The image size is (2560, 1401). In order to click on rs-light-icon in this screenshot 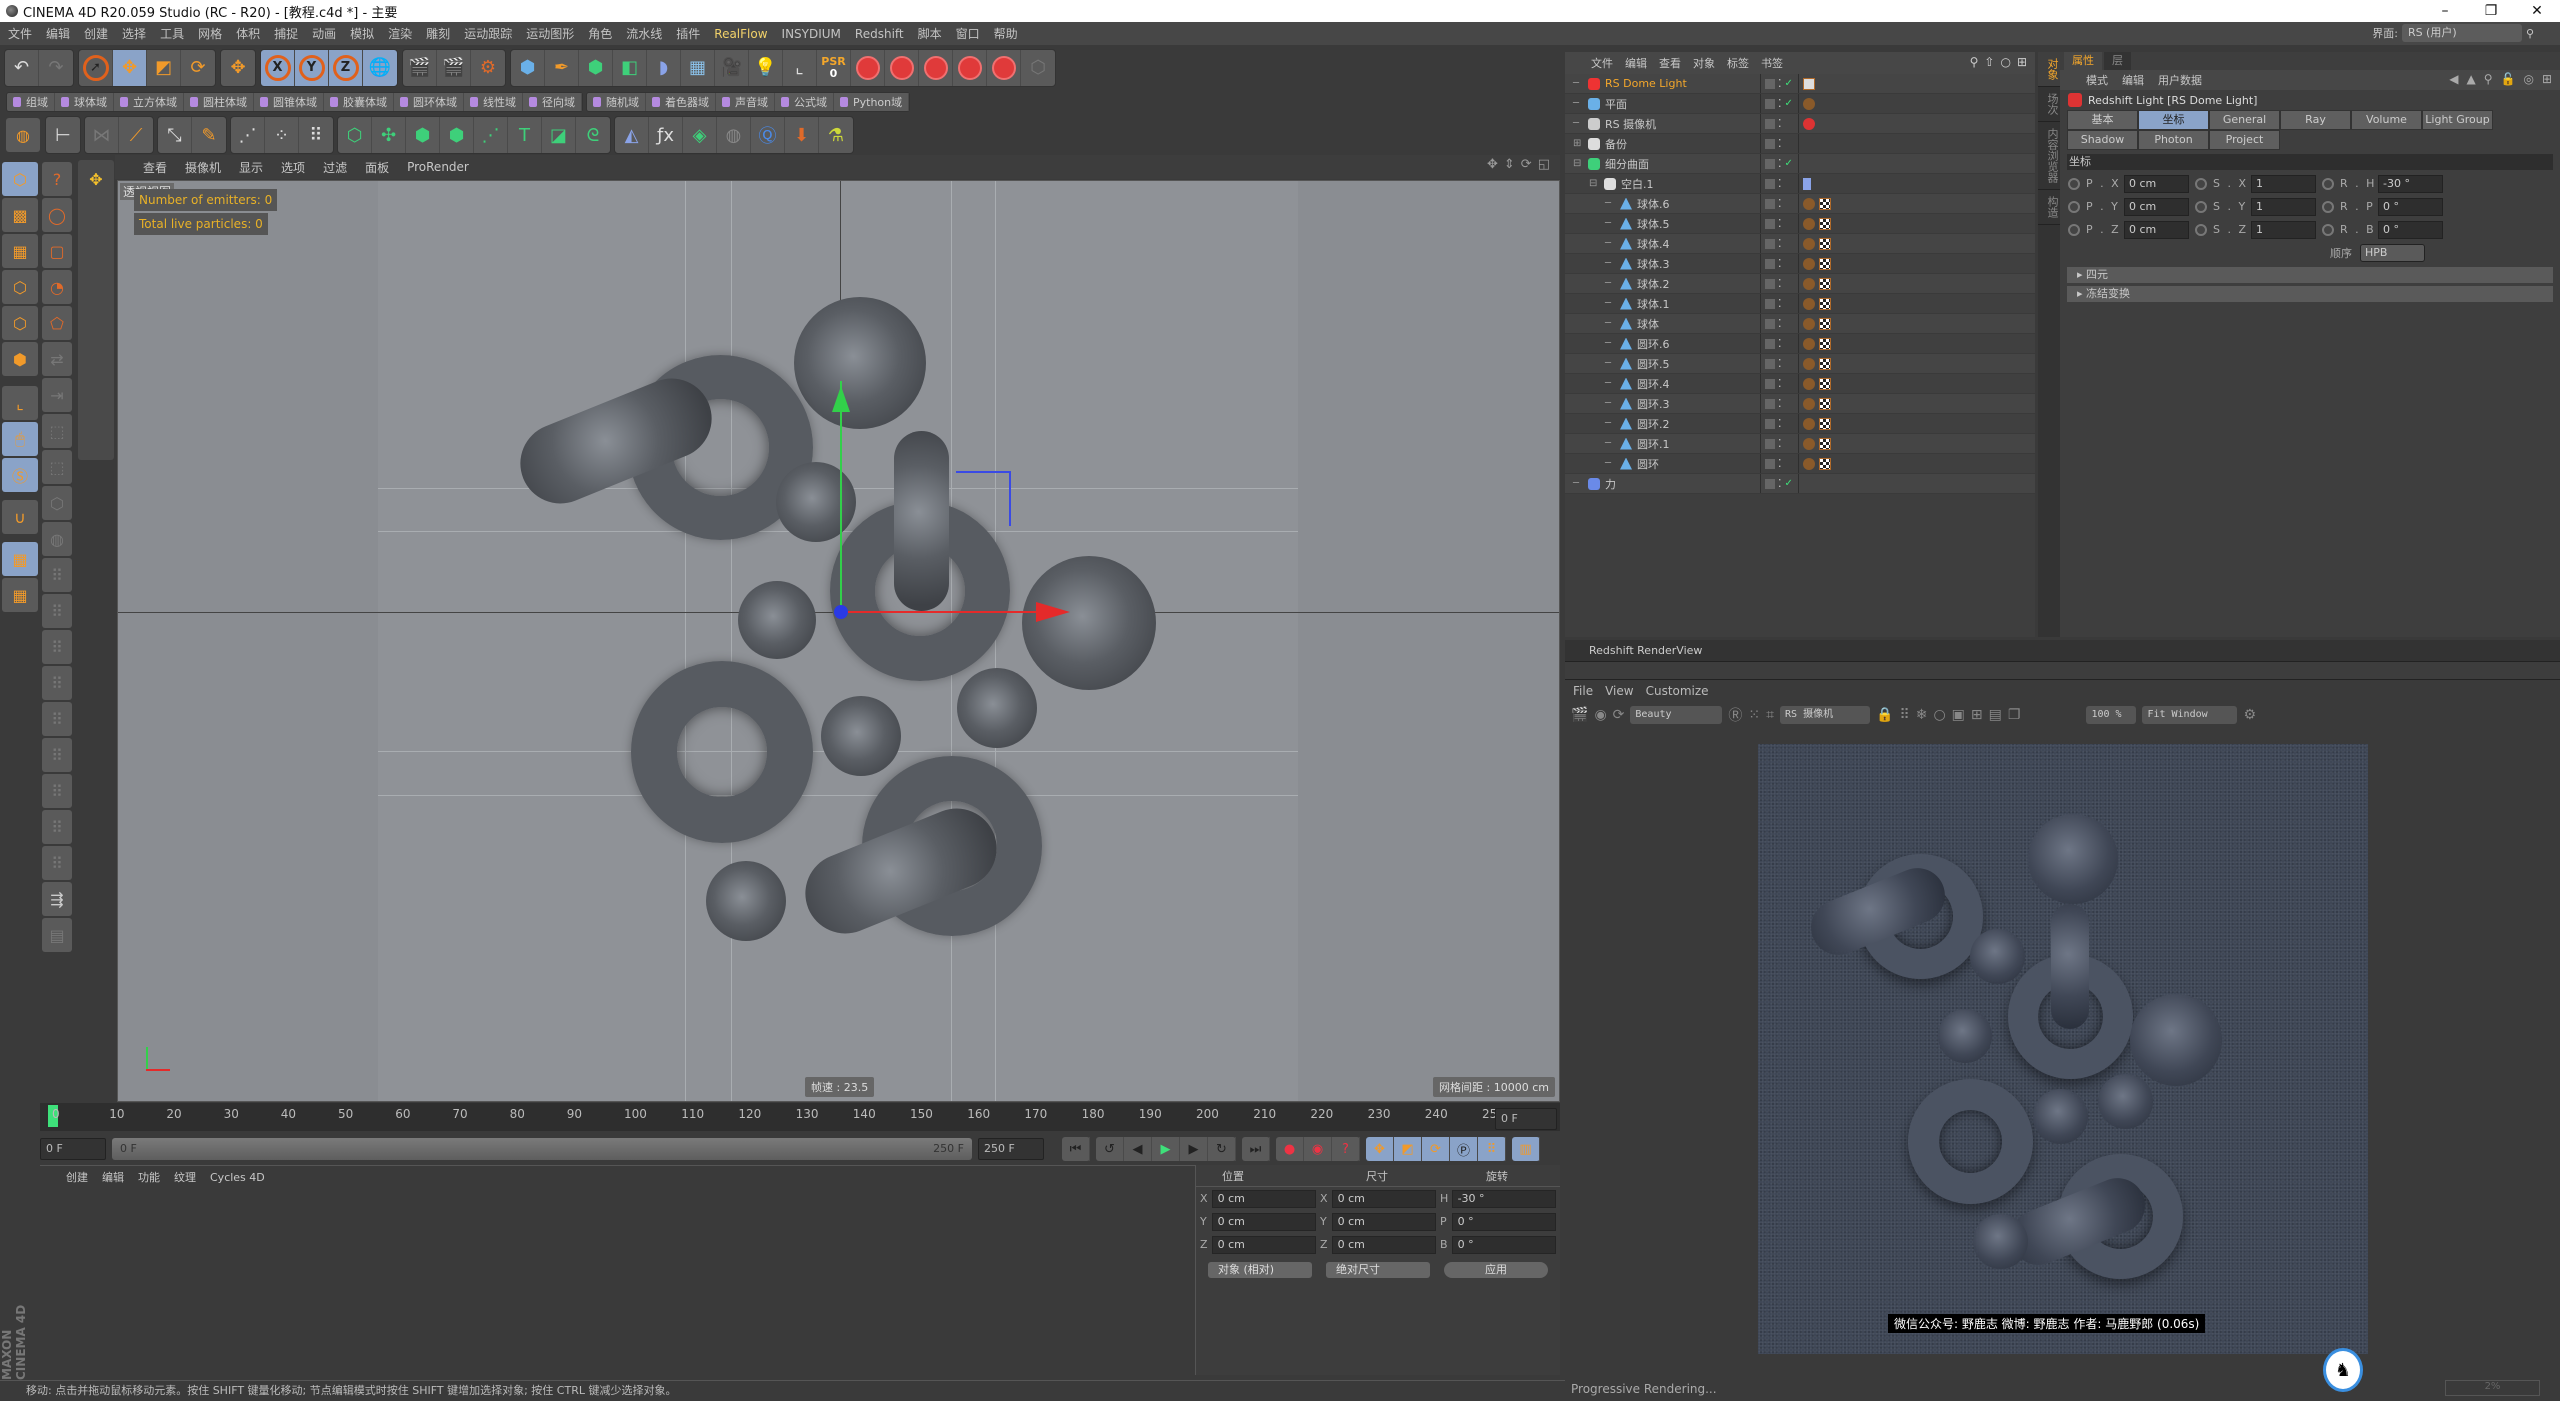, I will do `click(902, 67)`.